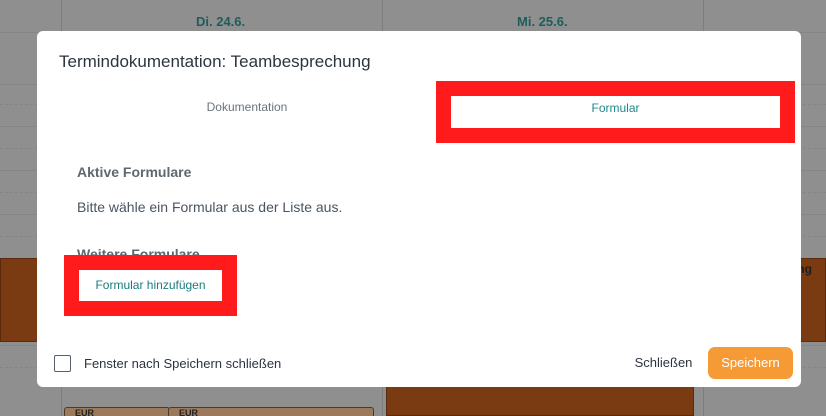 The height and width of the screenshot is (416, 826). I want to click on calendar-day-header: Mi. 25.6., so click(542, 21).